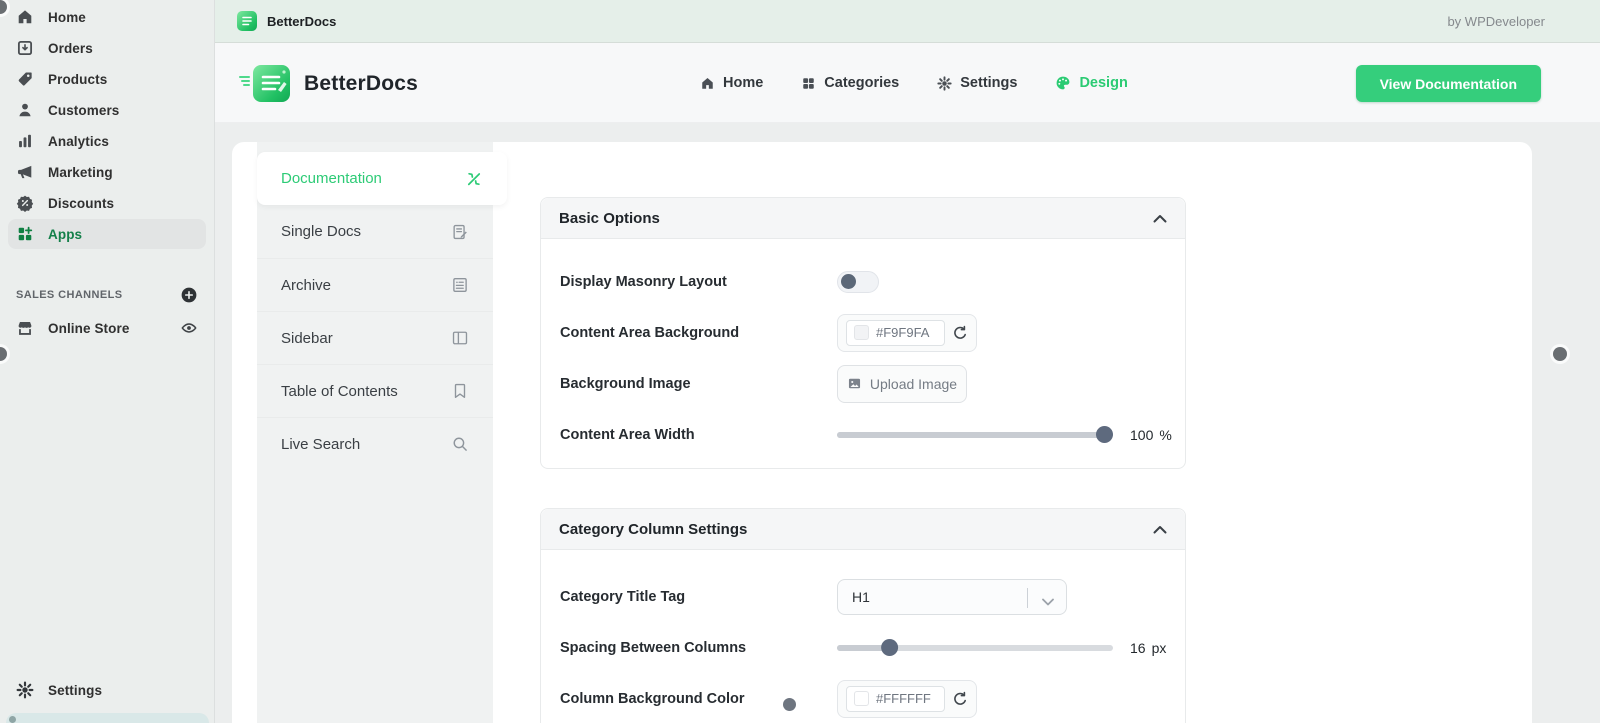 The width and height of the screenshot is (1600, 723). Describe the element at coordinates (375, 284) in the screenshot. I see `tab-archive: Archive` at that location.